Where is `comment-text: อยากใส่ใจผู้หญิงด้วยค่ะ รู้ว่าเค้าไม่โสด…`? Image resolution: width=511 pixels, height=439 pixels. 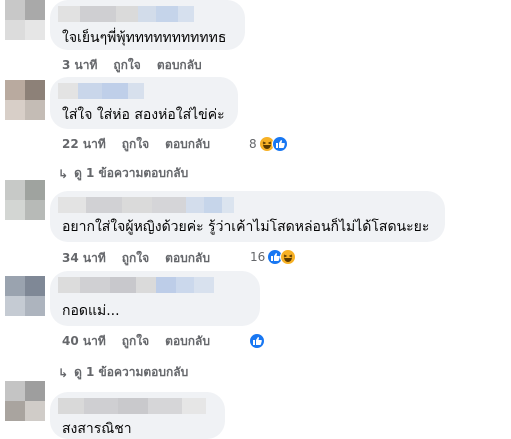
comment-text: อยากใส่ใจผู้หญิงด้วยค่ะ รู้ว่าเค้าไม่โสด… is located at coordinates (246, 227).